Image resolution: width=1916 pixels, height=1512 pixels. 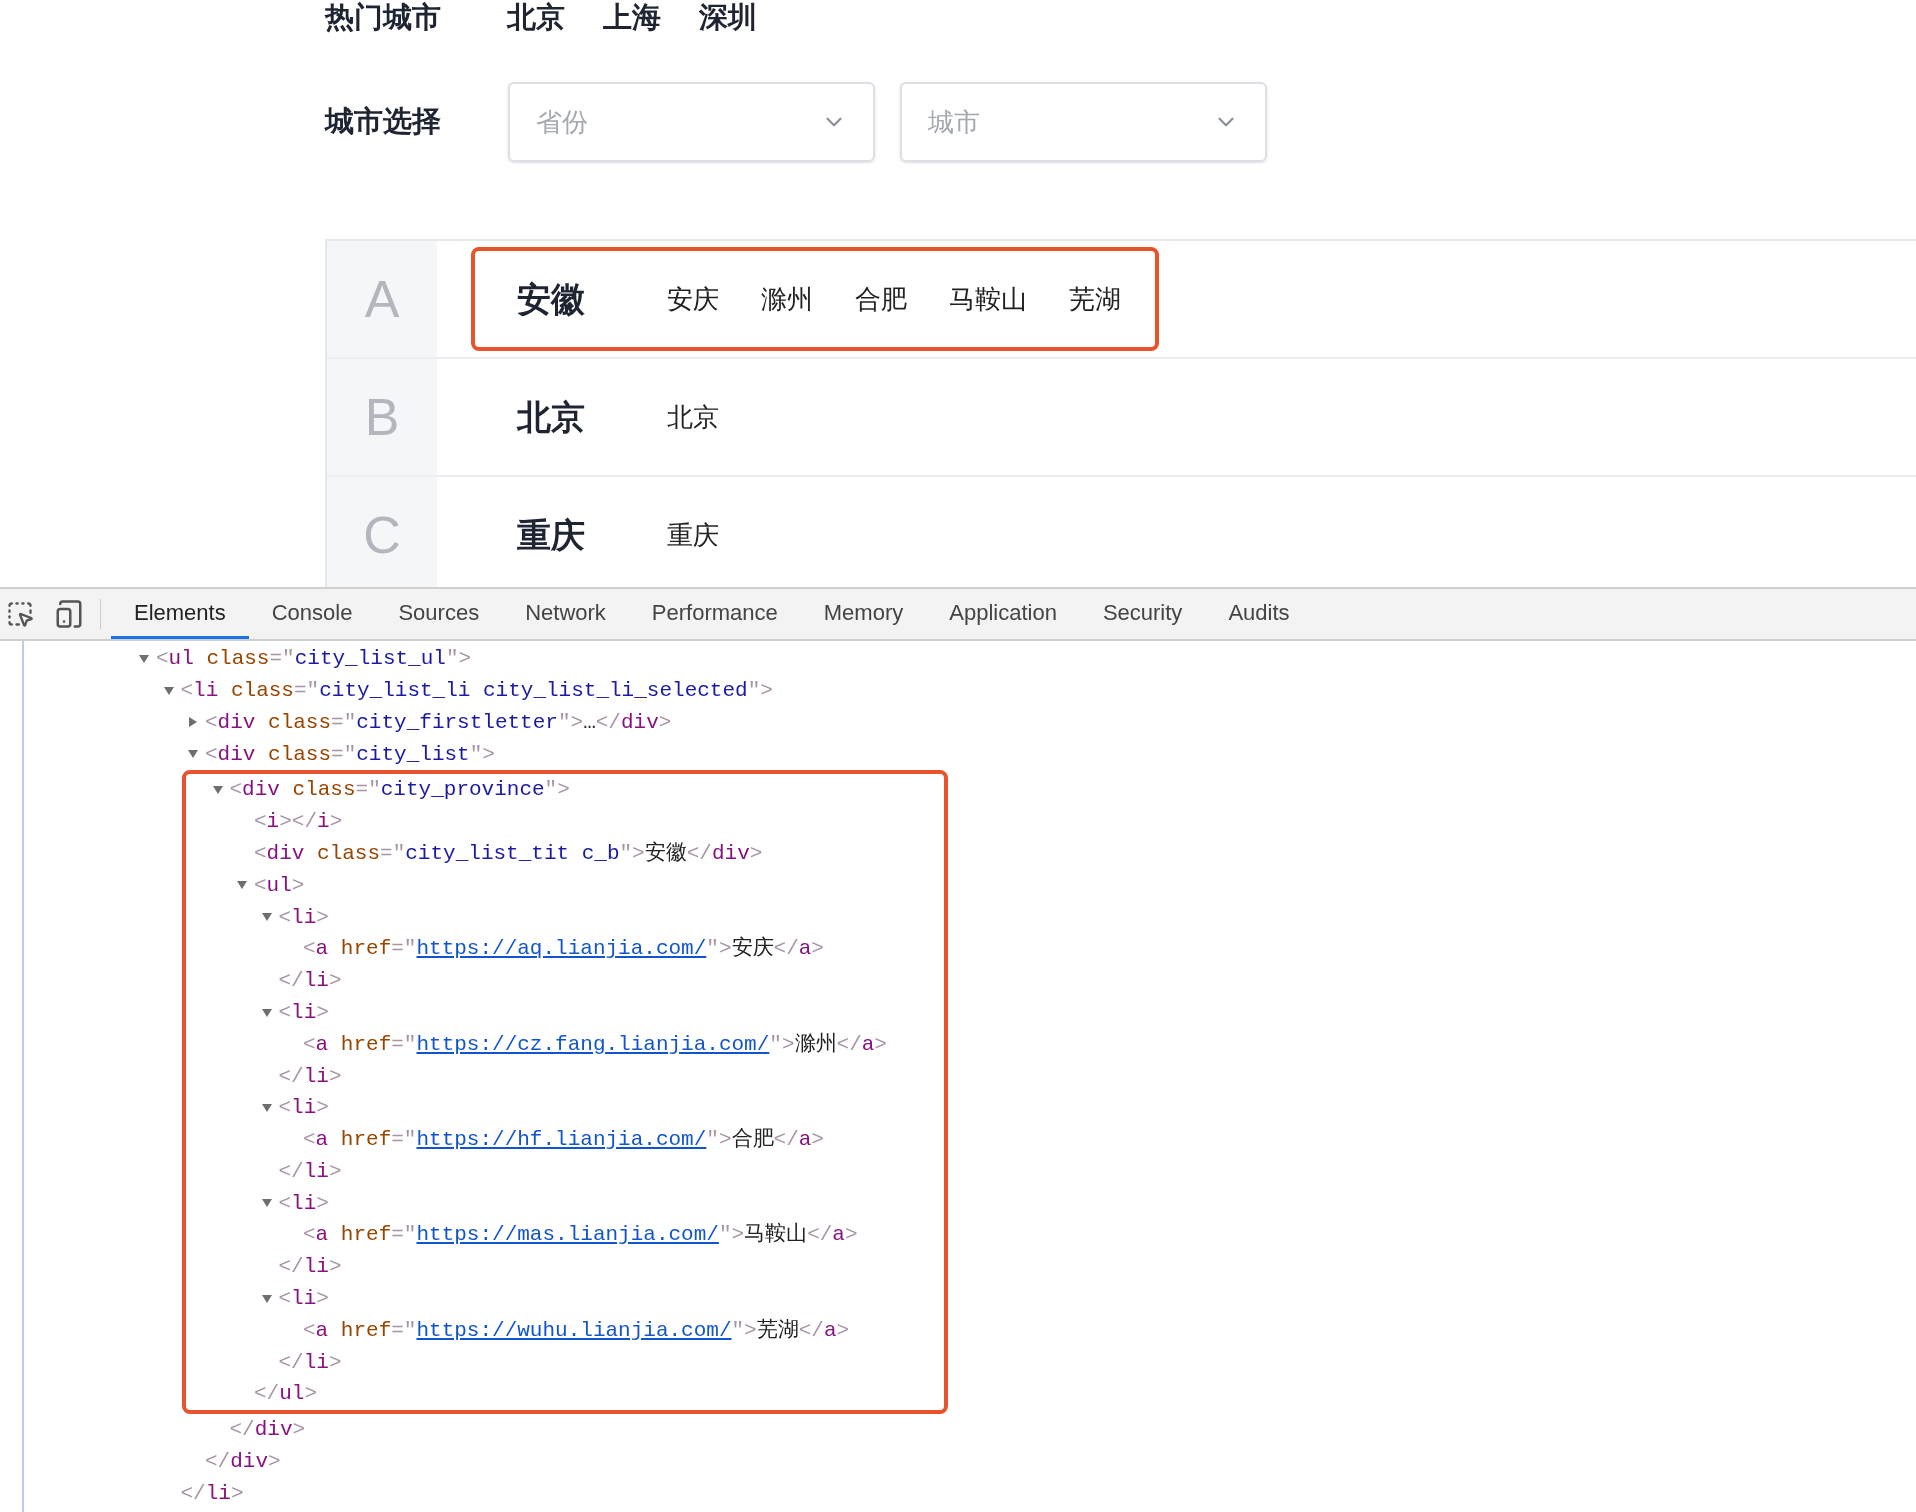 What do you see at coordinates (314, 659) in the screenshot?
I see `dom-node-line: <ul class="city_list_ul">` at bounding box center [314, 659].